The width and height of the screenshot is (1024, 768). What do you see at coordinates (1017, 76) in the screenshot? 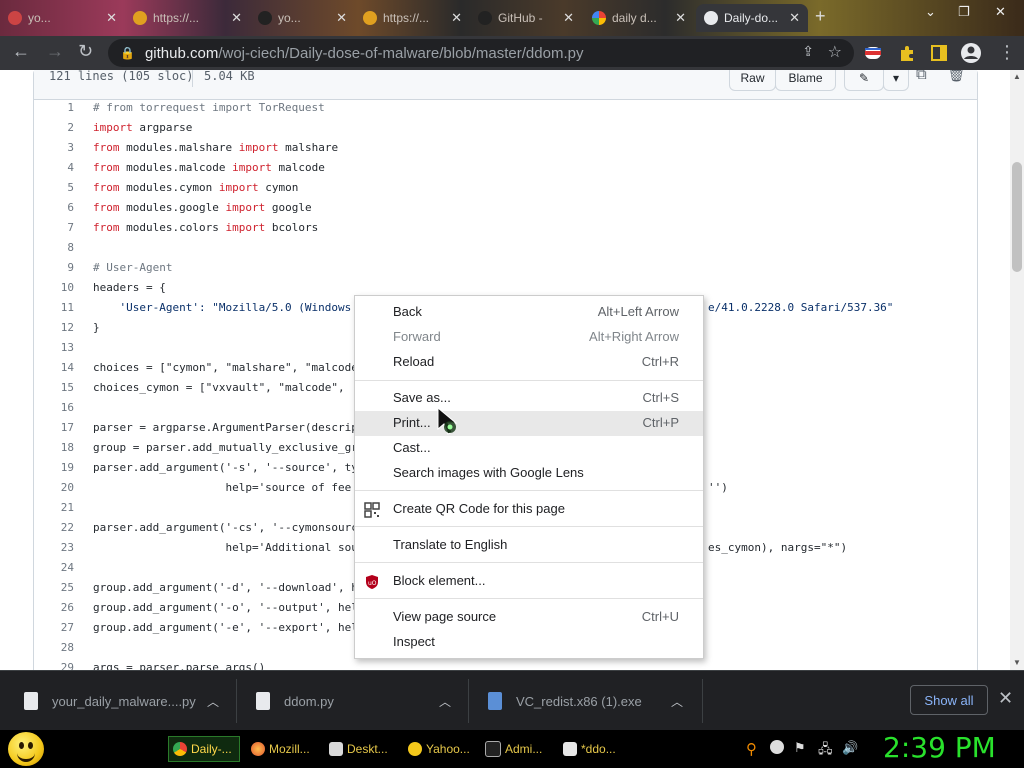
I see `scroll-up-icon: ▲` at bounding box center [1017, 76].